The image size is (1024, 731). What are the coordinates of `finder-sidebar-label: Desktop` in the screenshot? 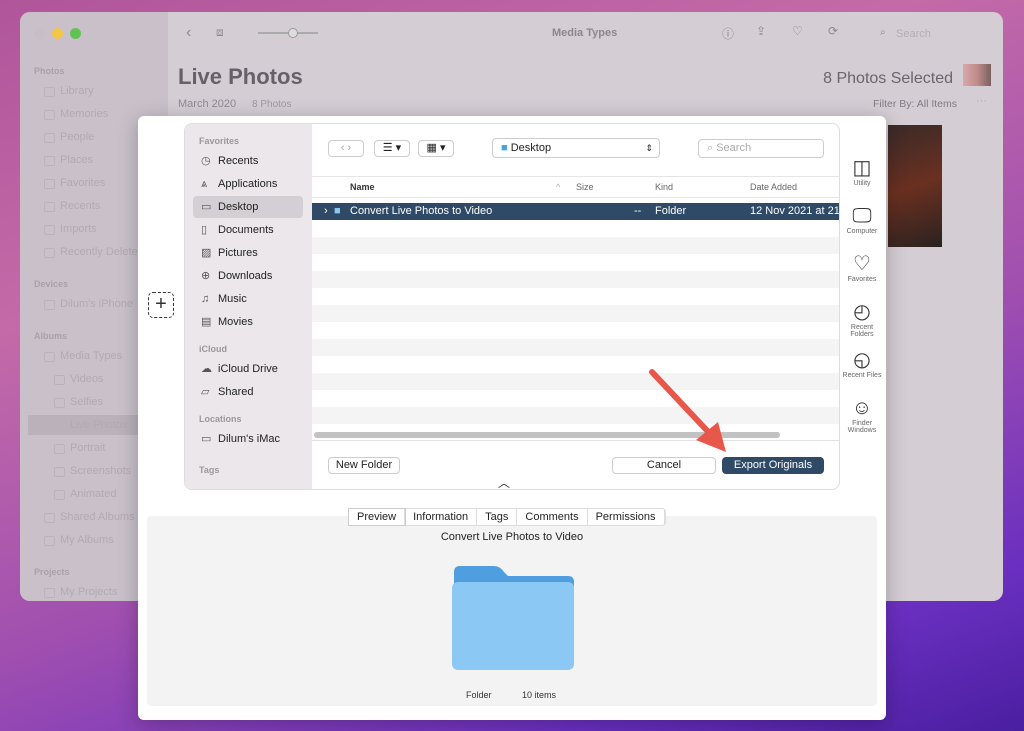 It's located at (238, 207).